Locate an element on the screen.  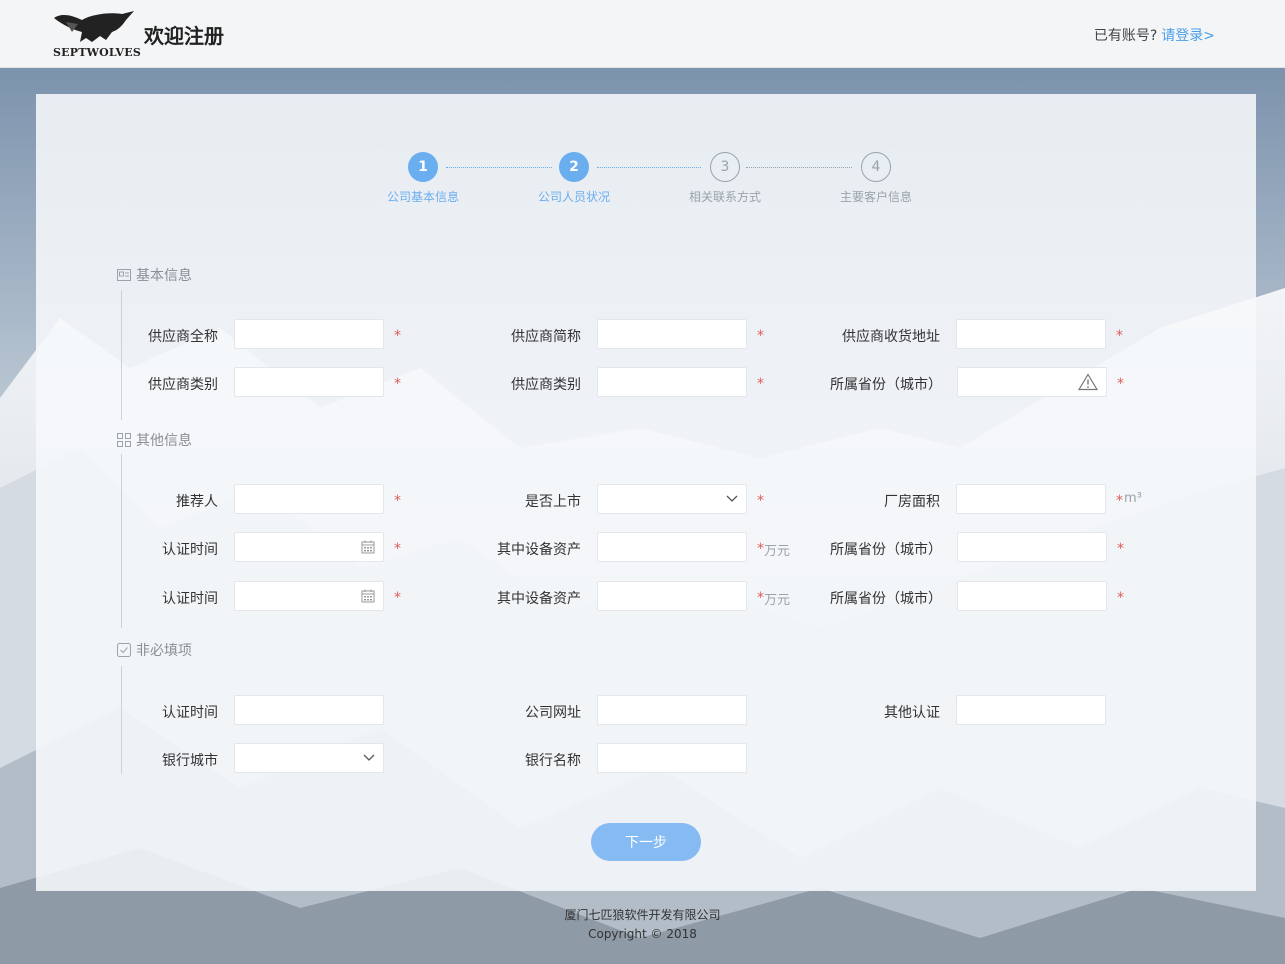
checklist-icon is located at coordinates (124, 650).